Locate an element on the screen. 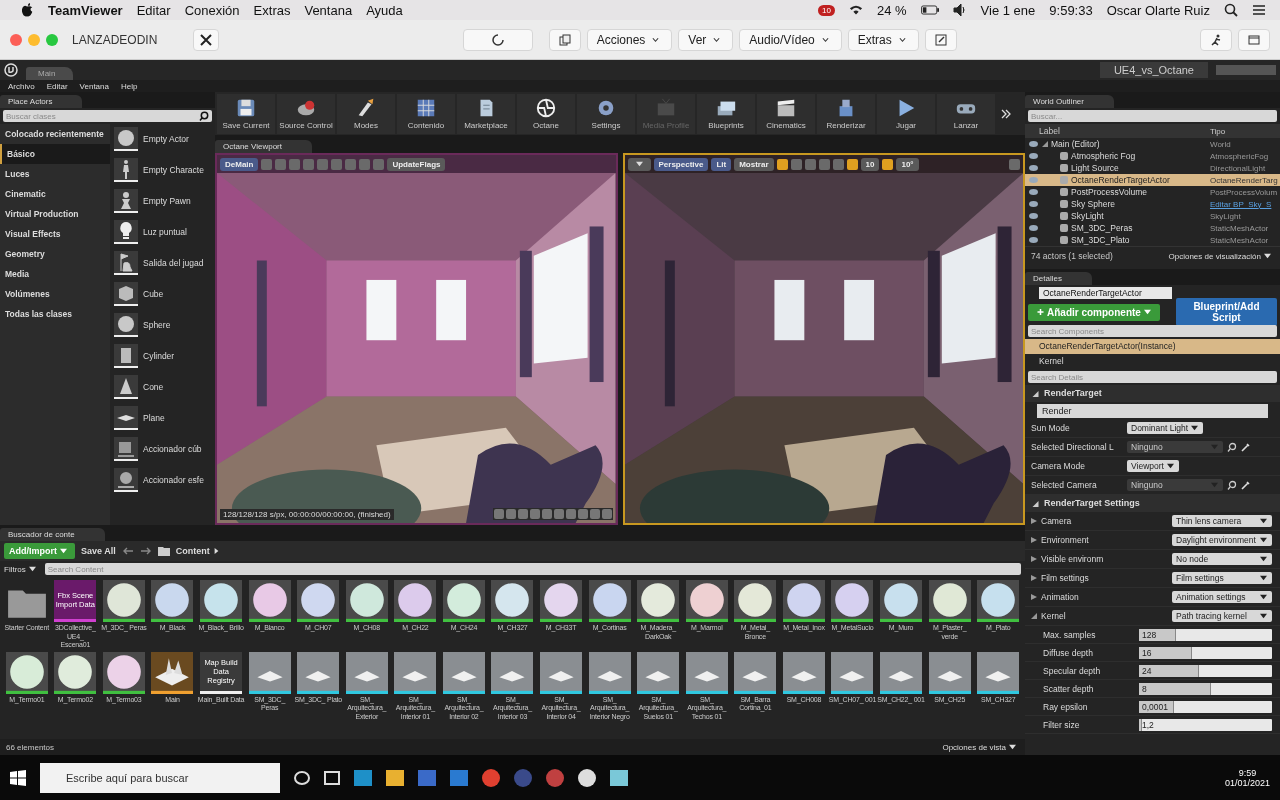 The image size is (1280, 800). battery-icon is located at coordinates (929, 10).